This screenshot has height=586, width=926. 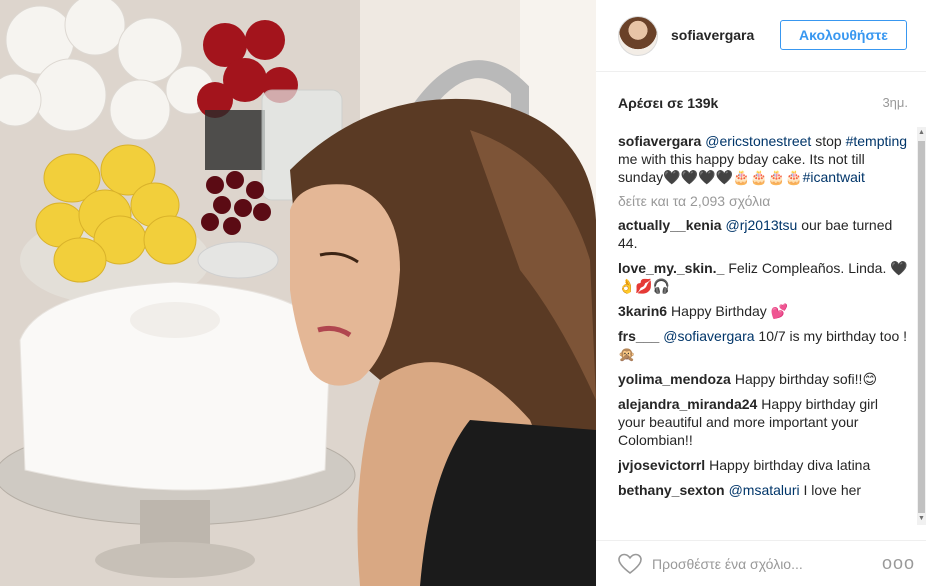 I want to click on comment-username: alejandra_miranda24, so click(x=687, y=404).